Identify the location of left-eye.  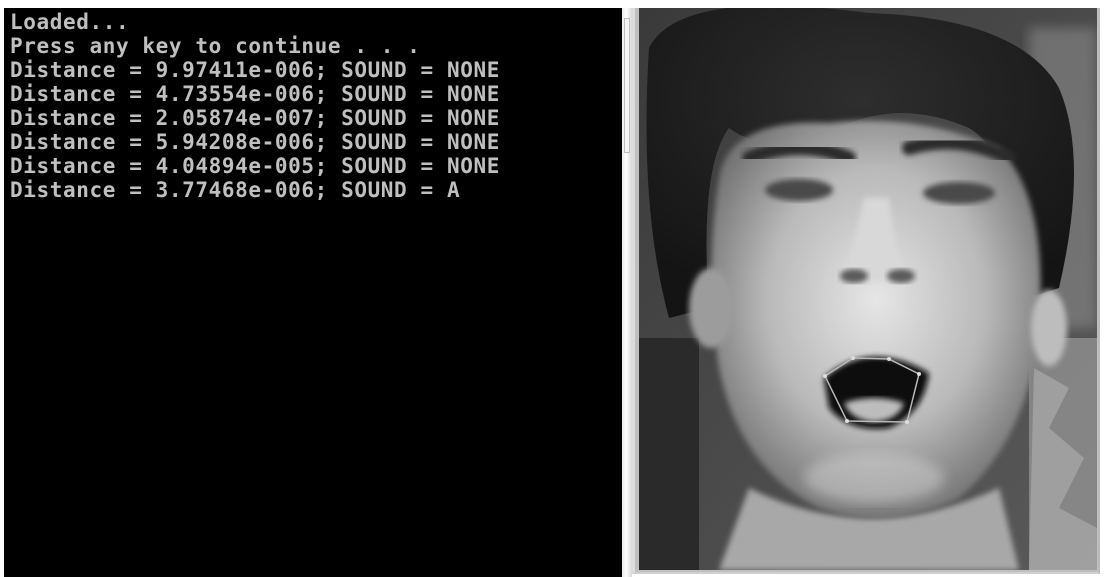
(799, 190).